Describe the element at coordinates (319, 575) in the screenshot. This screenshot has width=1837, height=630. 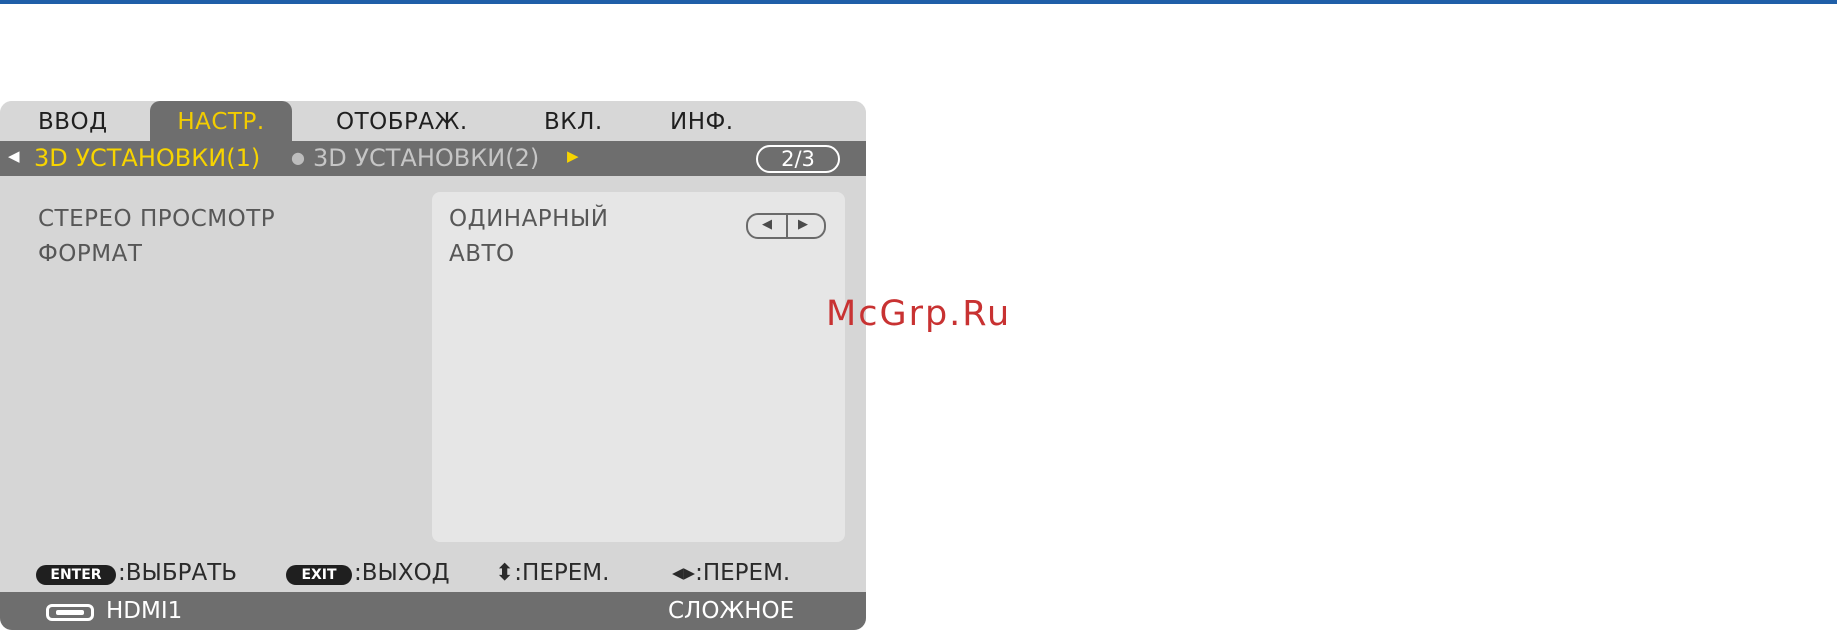
I see `exit-key-badge: EXIT` at that location.